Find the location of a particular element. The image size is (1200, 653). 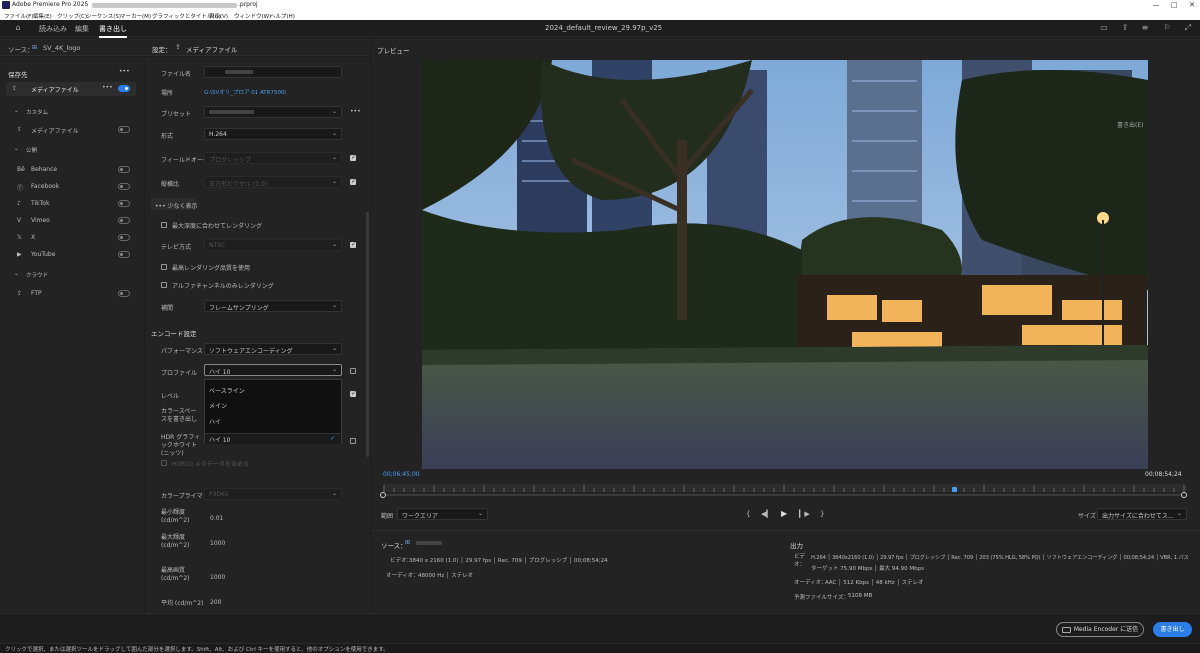

max-quality-checkbox is located at coordinates (164, 267).